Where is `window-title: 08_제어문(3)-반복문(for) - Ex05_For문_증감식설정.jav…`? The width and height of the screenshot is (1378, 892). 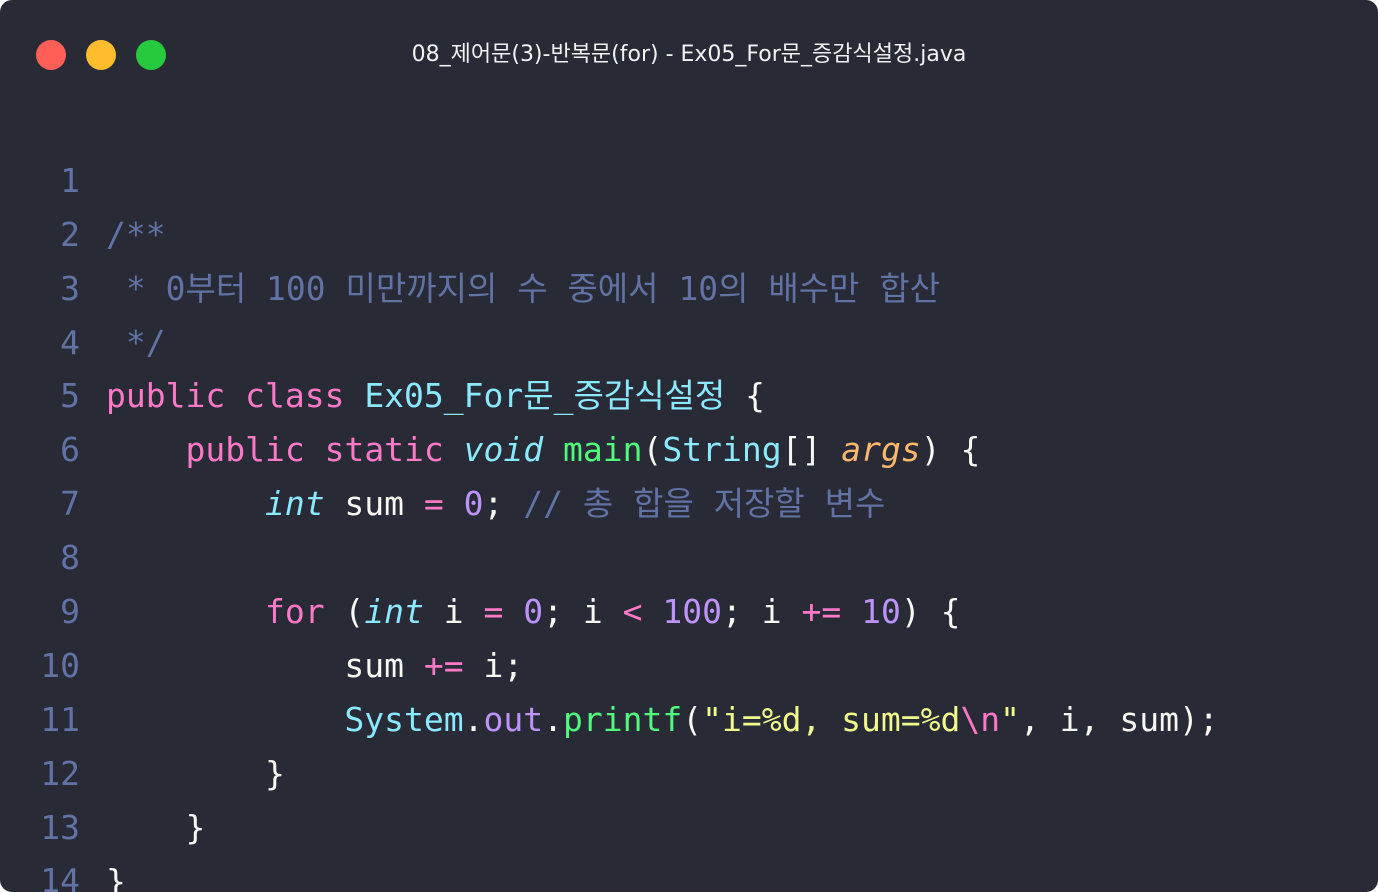 window-title: 08_제어문(3)-반복문(for) - Ex05_For문_증감식설정.jav… is located at coordinates (689, 54).